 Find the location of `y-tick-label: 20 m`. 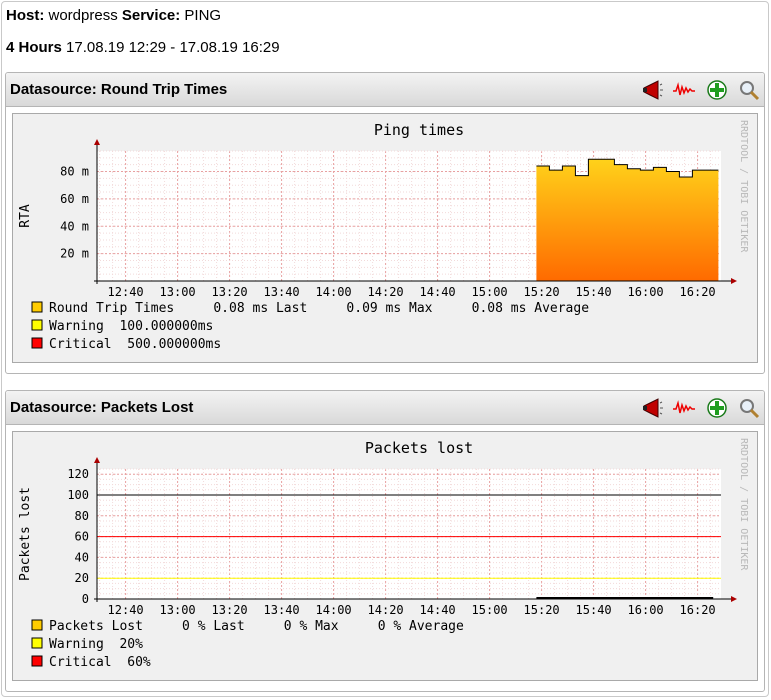

y-tick-label: 20 m is located at coordinates (74, 254).